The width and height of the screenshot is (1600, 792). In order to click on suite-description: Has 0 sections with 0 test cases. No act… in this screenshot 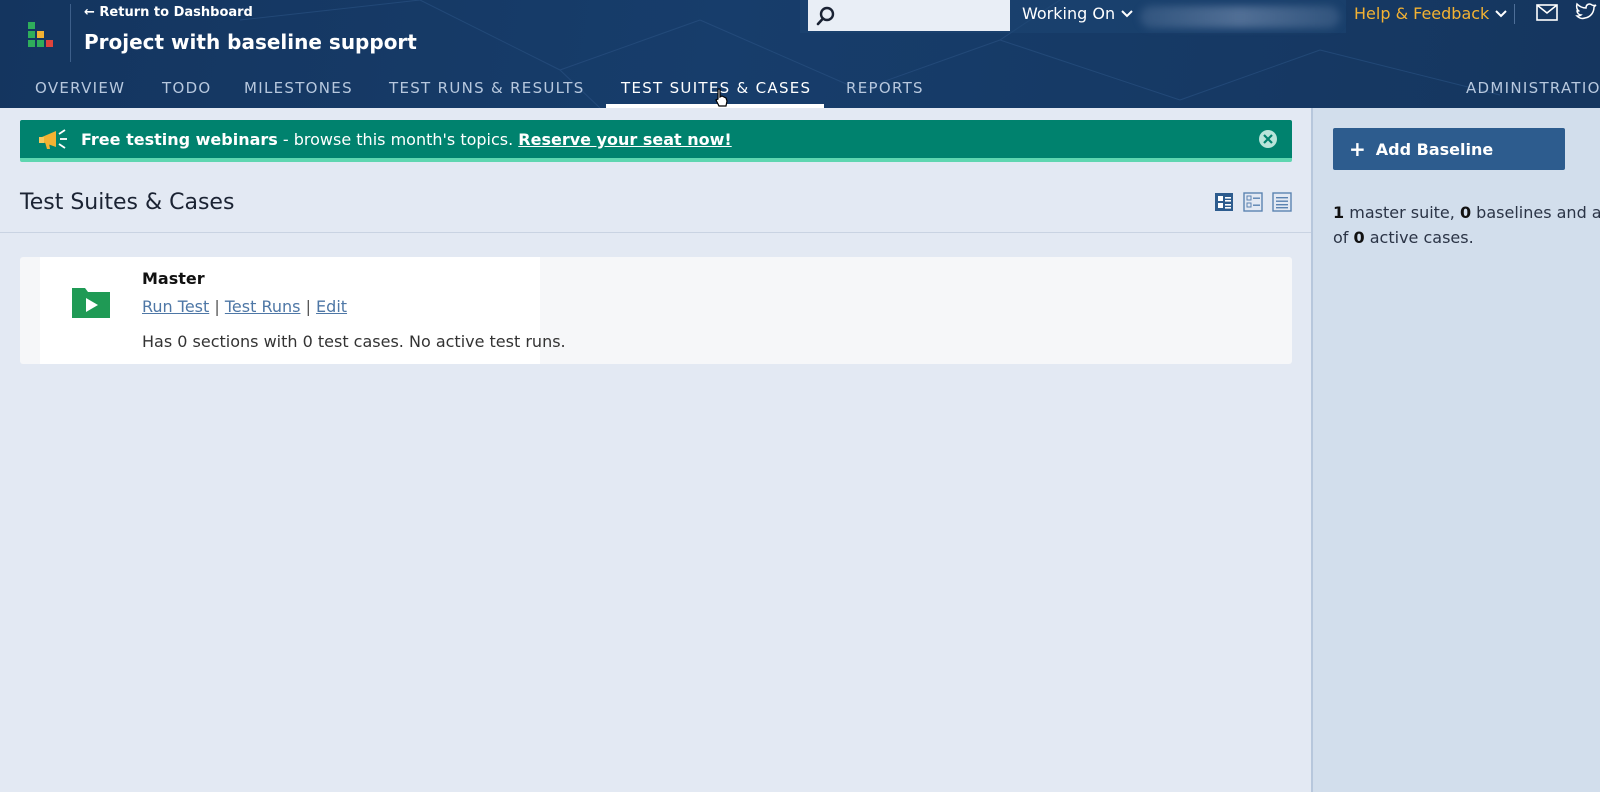, I will do `click(354, 341)`.